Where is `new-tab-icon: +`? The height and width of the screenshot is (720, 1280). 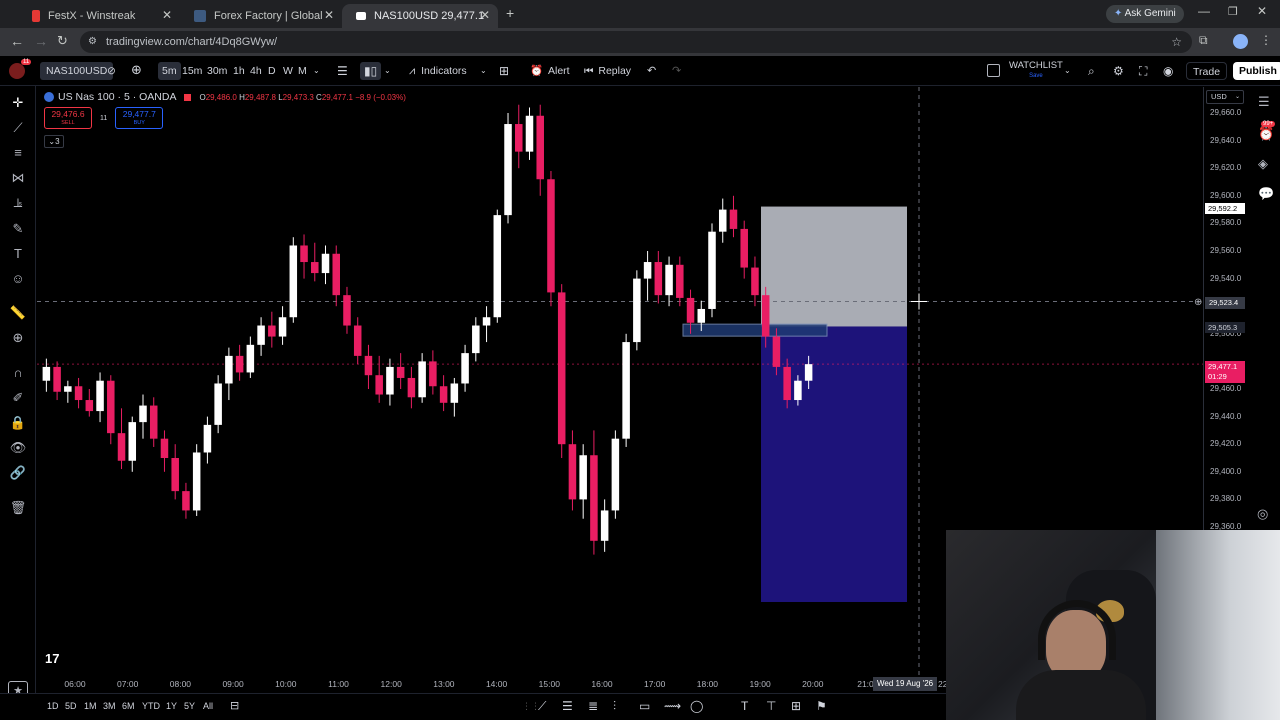
new-tab-icon: + is located at coordinates (510, 13).